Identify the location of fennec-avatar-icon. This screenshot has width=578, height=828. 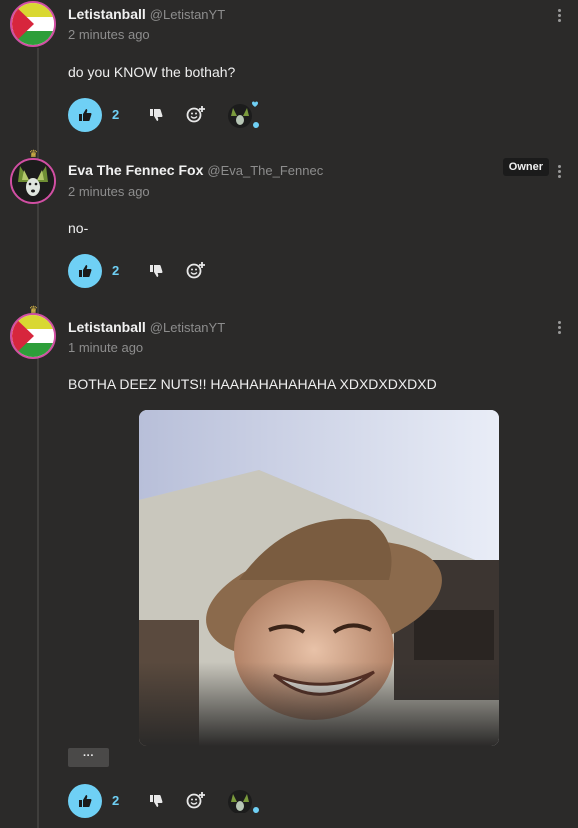
(33, 181).